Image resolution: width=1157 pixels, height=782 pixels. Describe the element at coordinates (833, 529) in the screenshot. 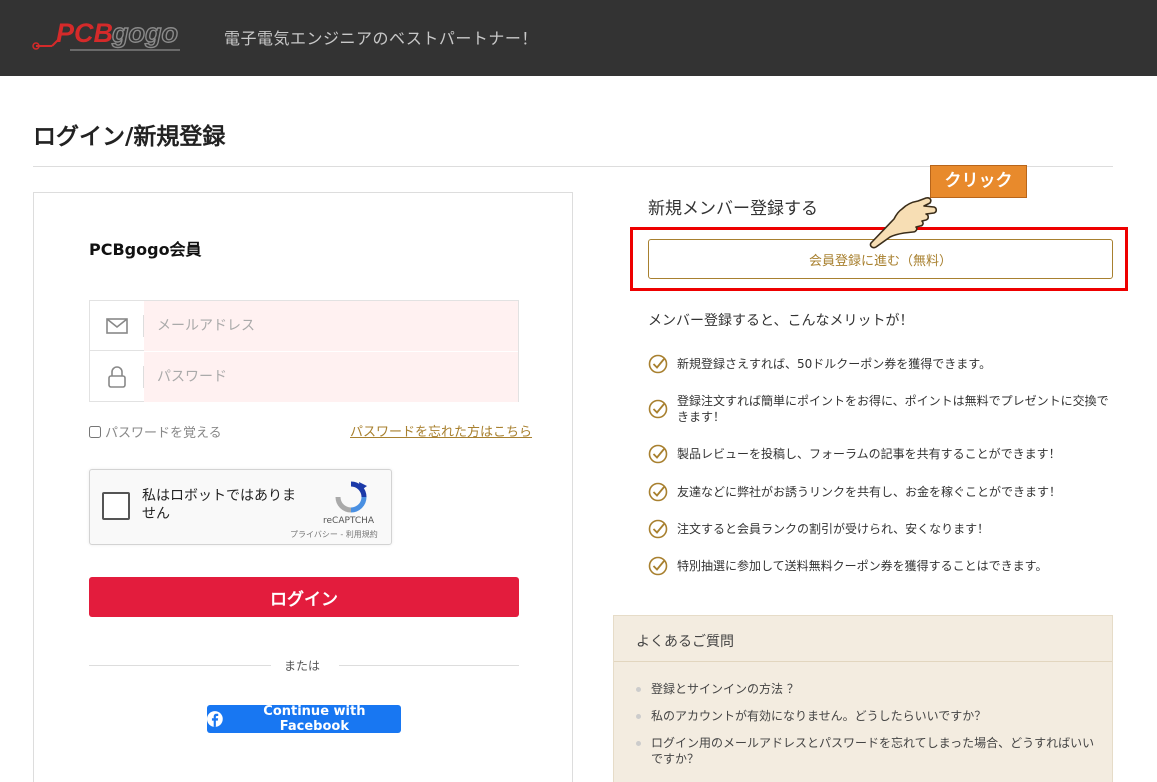

I see `benefit-text: 注文すると会員ランクの割引が受けられ、安くなります！` at that location.